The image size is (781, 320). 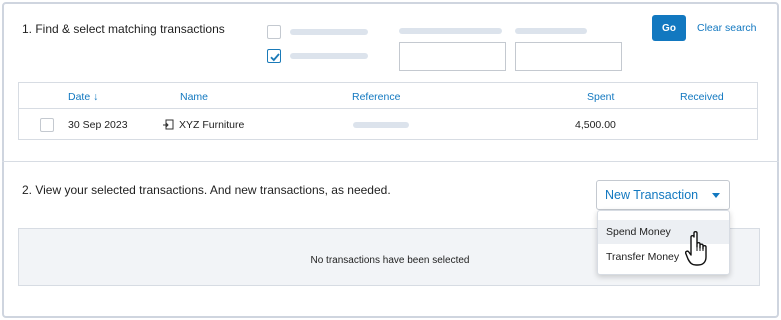 What do you see at coordinates (568, 56) in the screenshot?
I see `amount-to-input` at bounding box center [568, 56].